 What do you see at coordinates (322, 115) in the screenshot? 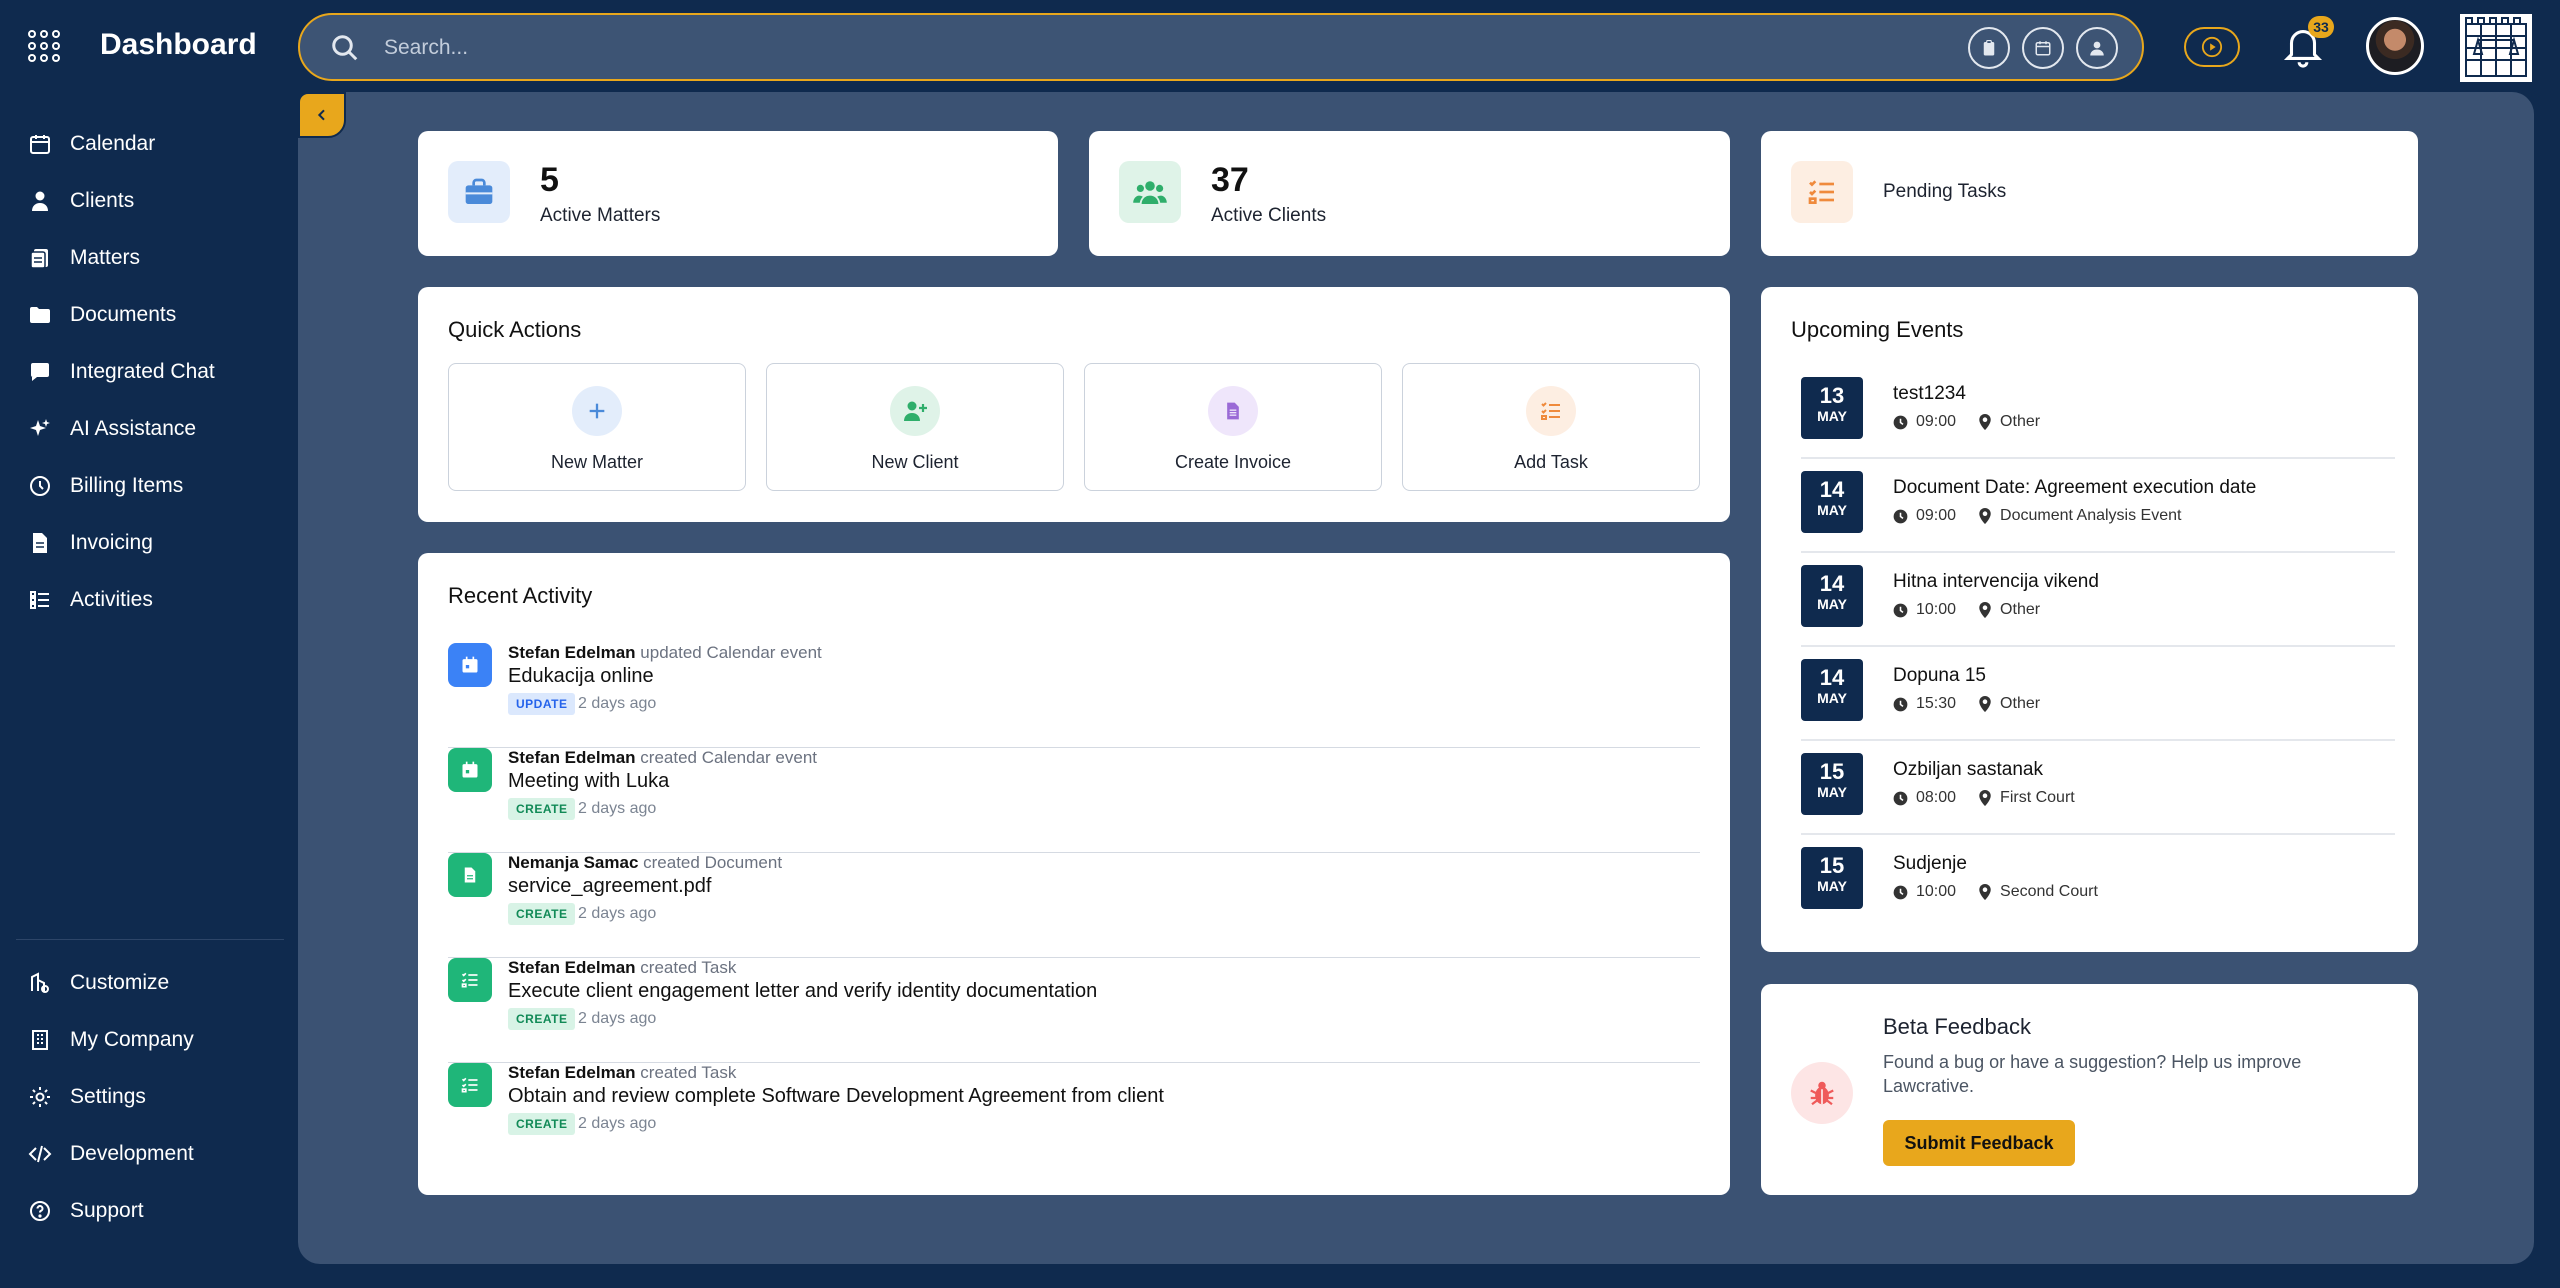
I see `collapse-sidebar-button` at bounding box center [322, 115].